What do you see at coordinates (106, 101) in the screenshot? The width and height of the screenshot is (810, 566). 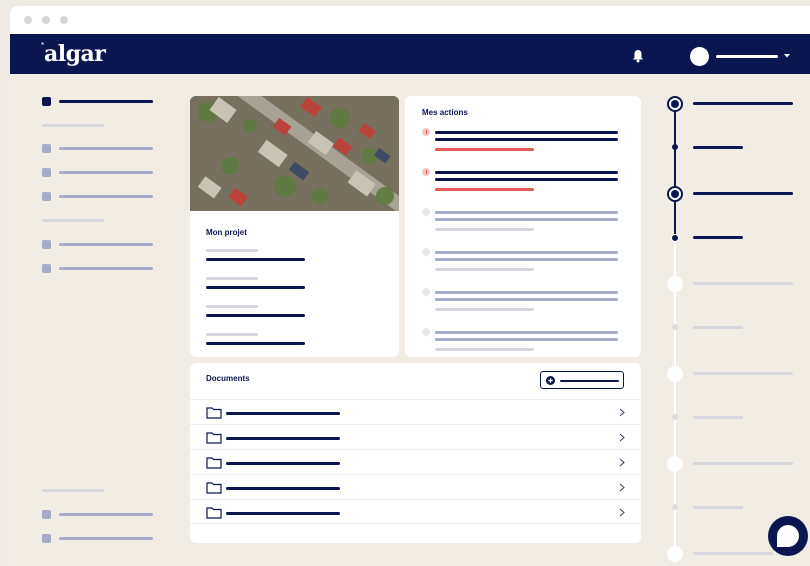 I see `sidebar-item-active` at bounding box center [106, 101].